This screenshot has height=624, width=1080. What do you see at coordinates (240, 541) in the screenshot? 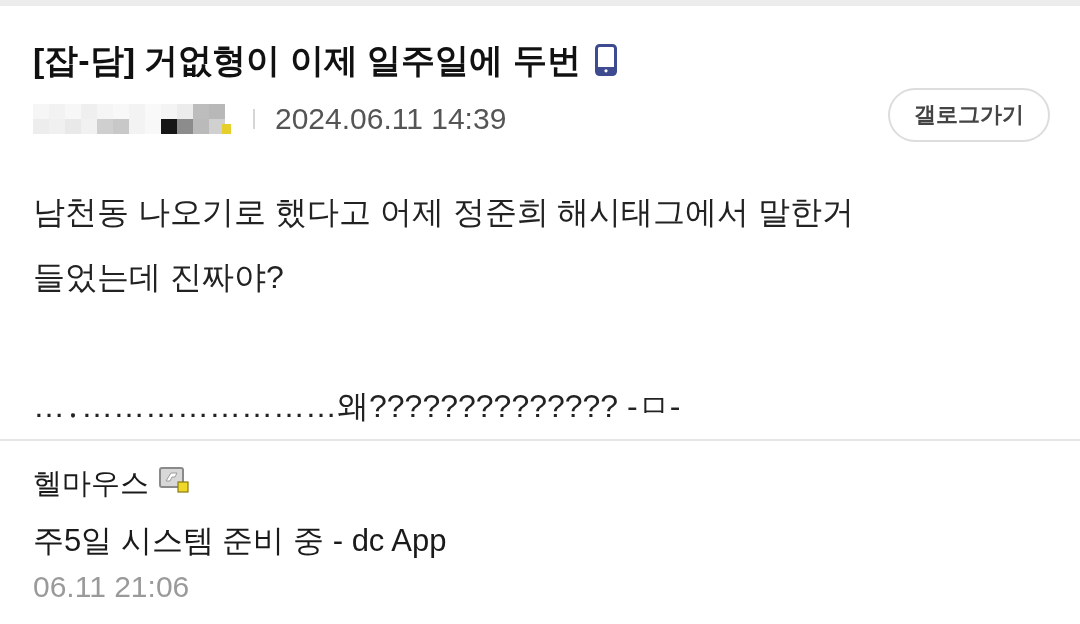
I see `comment-text: 주5일 시스템 준비 중 - dc App` at bounding box center [240, 541].